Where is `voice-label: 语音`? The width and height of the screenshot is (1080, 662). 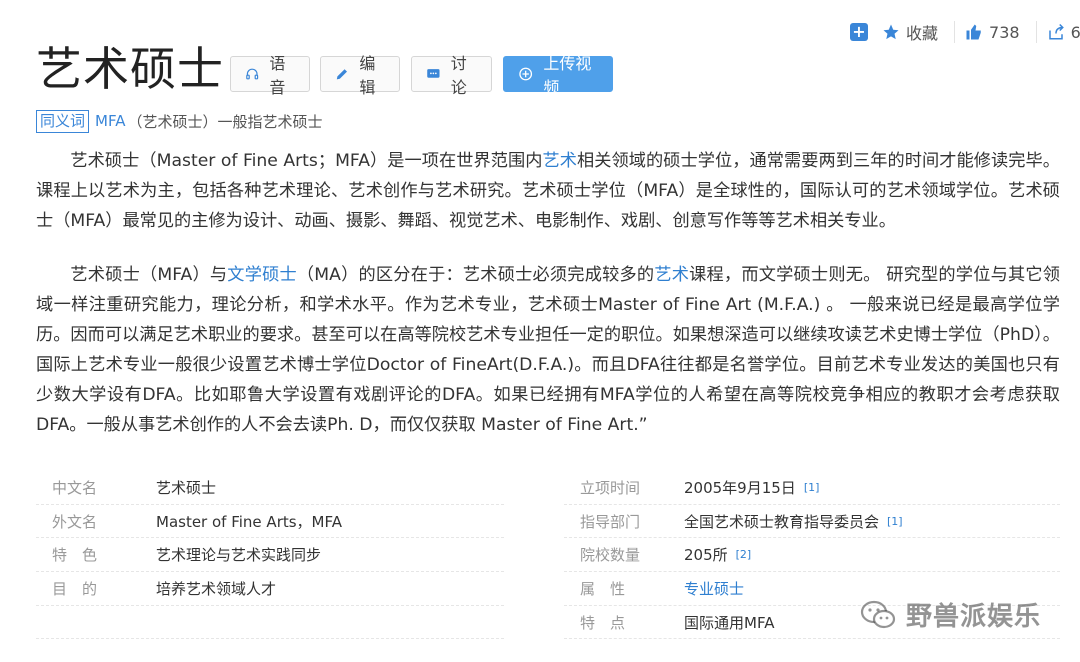 voice-label: 语音 is located at coordinates (277, 75).